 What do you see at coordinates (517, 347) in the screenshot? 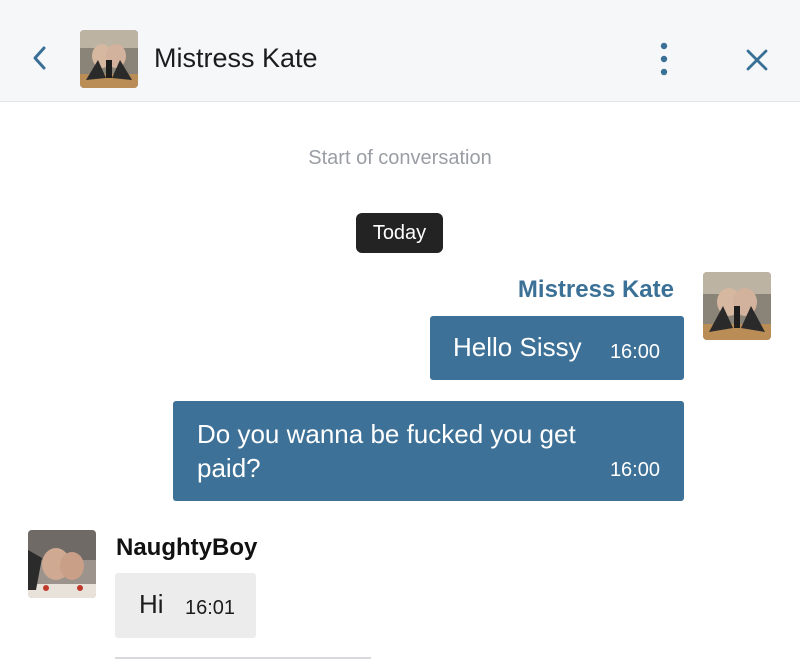
I see `message-text: Hello Sissy` at bounding box center [517, 347].